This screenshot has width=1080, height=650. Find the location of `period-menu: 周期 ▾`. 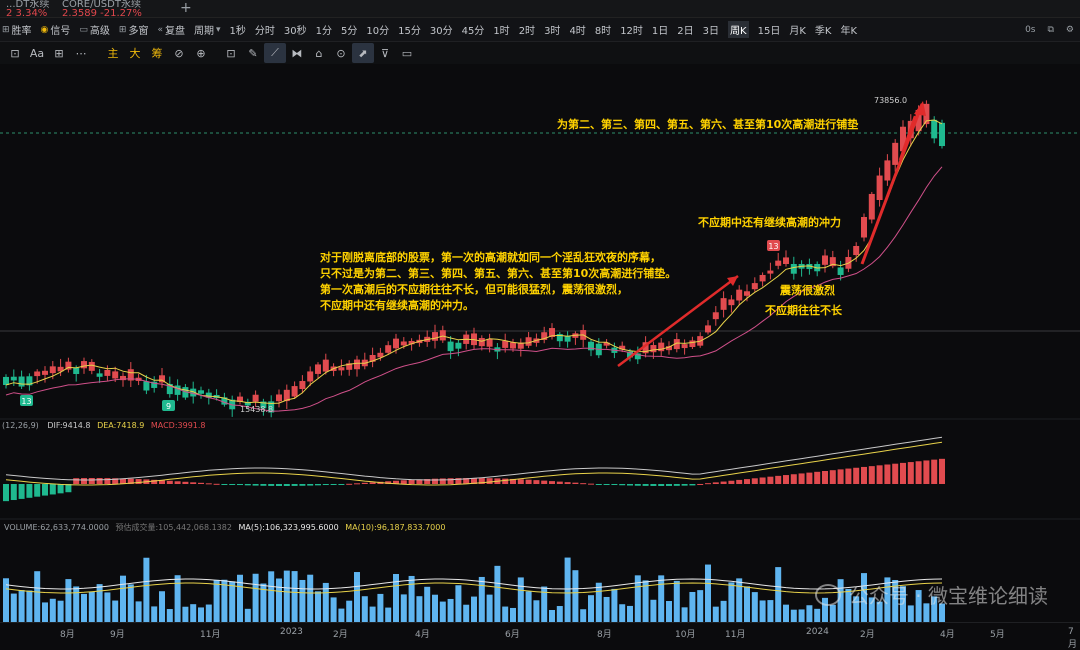

period-menu: 周期 ▾ is located at coordinates (207, 30).